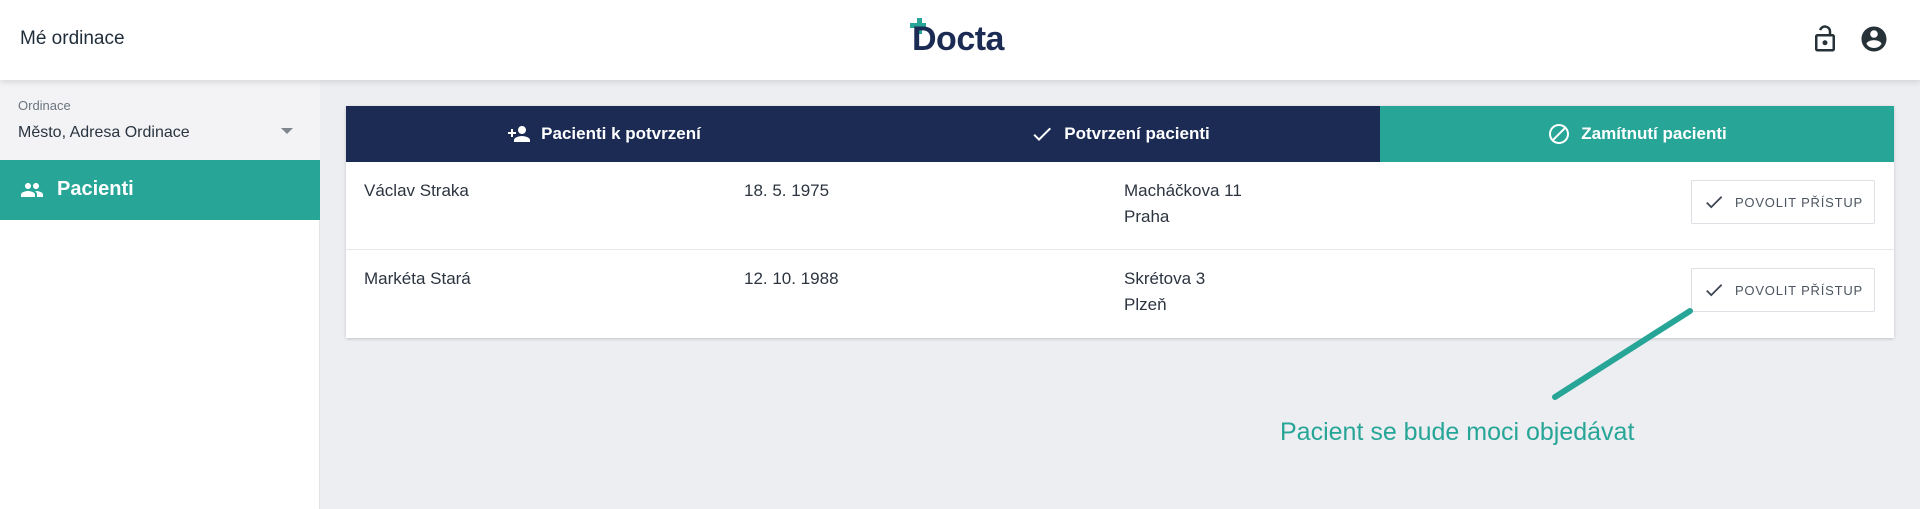  What do you see at coordinates (417, 278) in the screenshot?
I see `patient-name: Markéta Stará` at bounding box center [417, 278].